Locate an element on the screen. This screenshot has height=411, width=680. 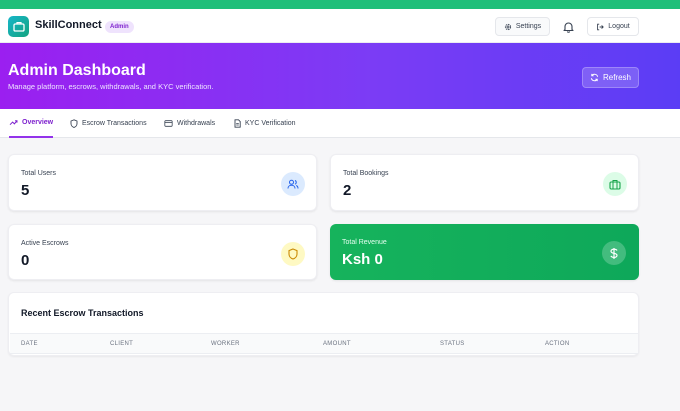
column-header-worker: WORKER is located at coordinates (225, 344).